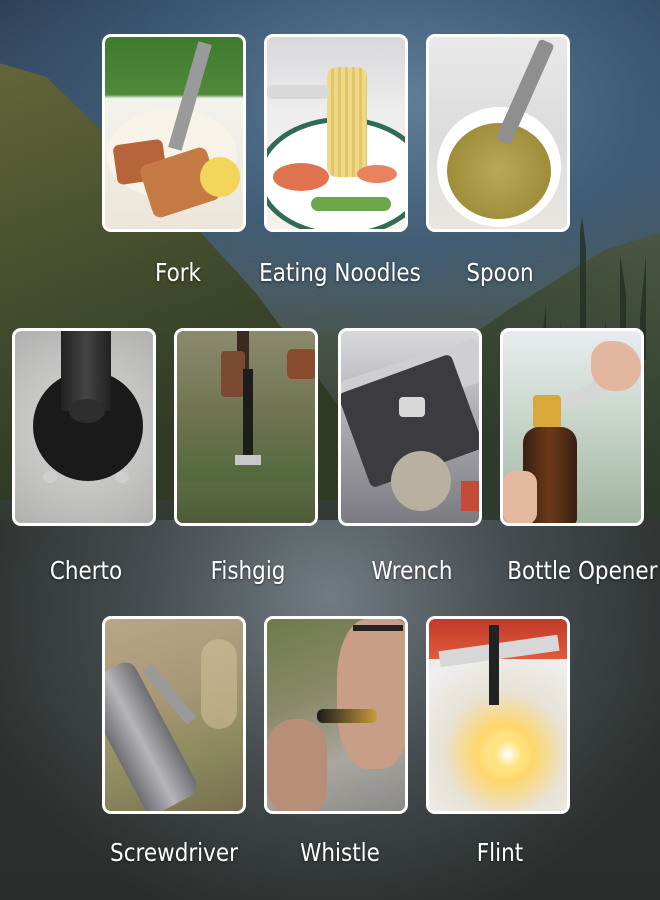 The height and width of the screenshot is (900, 660). What do you see at coordinates (174, 133) in the screenshot?
I see `fork-photo` at bounding box center [174, 133].